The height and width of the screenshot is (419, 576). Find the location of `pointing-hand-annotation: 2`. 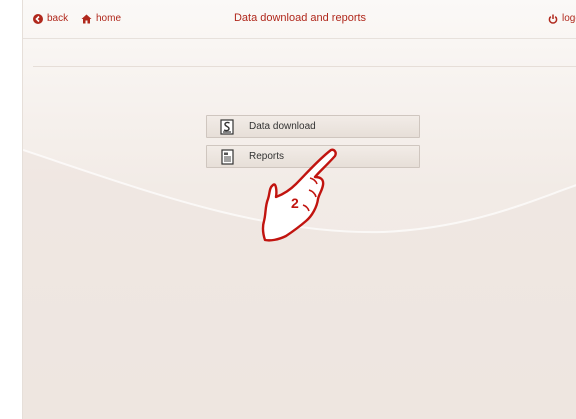

pointing-hand-annotation: 2 is located at coordinates (299, 195).